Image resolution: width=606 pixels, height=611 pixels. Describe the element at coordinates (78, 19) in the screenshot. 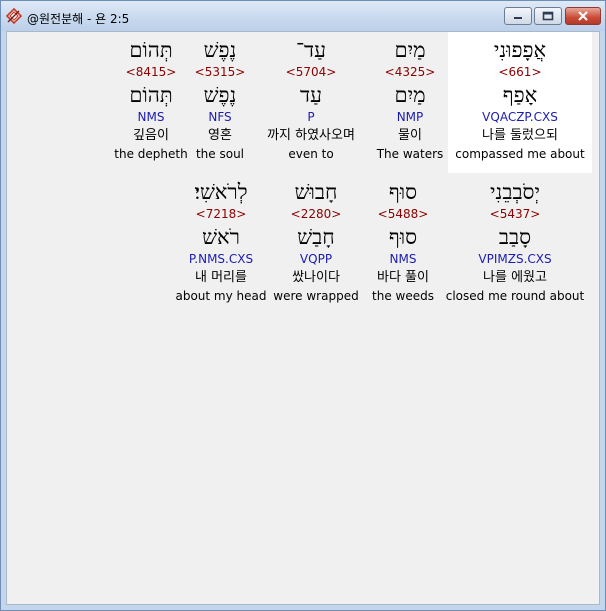

I see `window-title: @원전분해 - 욘 2:5` at that location.